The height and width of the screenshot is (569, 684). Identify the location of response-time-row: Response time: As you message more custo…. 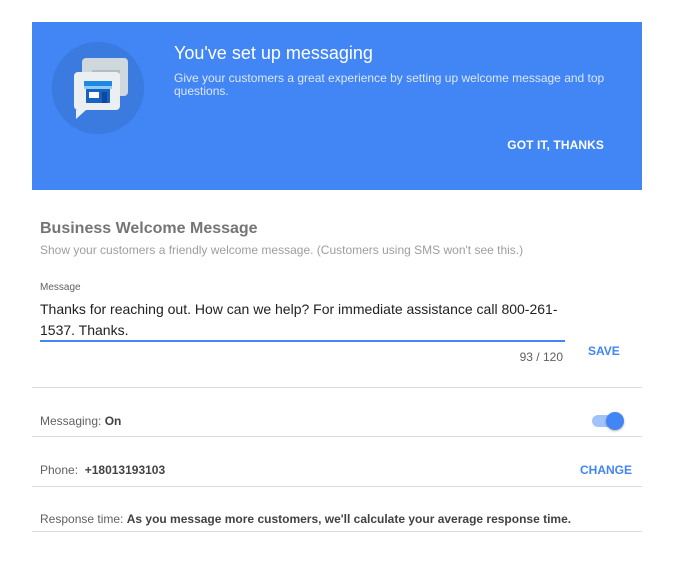
(305, 519).